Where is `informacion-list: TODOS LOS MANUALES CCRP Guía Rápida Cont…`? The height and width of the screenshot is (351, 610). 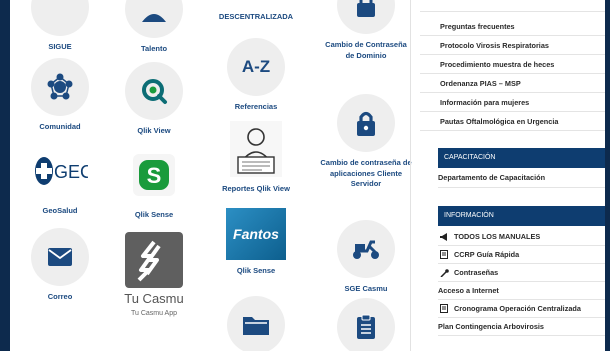
informacion-list: TODOS LOS MANUALES CCRP Guía Rápida Cont… is located at coordinates (521, 282).